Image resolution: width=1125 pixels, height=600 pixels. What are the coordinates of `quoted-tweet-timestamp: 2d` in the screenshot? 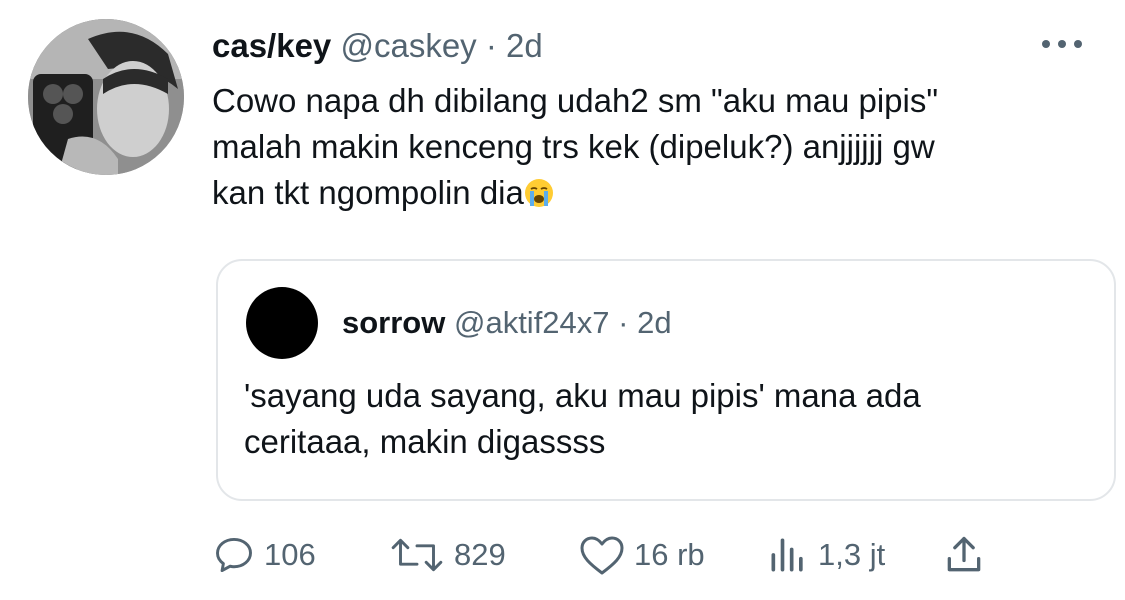 It's located at (654, 322).